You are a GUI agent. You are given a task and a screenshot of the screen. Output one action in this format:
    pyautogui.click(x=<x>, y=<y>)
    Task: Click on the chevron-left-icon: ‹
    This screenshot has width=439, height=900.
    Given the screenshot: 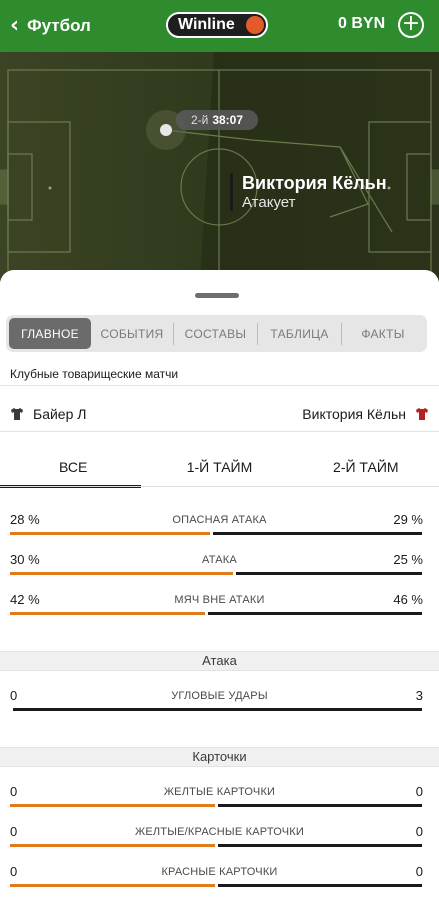 What is the action you would take?
    pyautogui.click(x=15, y=25)
    